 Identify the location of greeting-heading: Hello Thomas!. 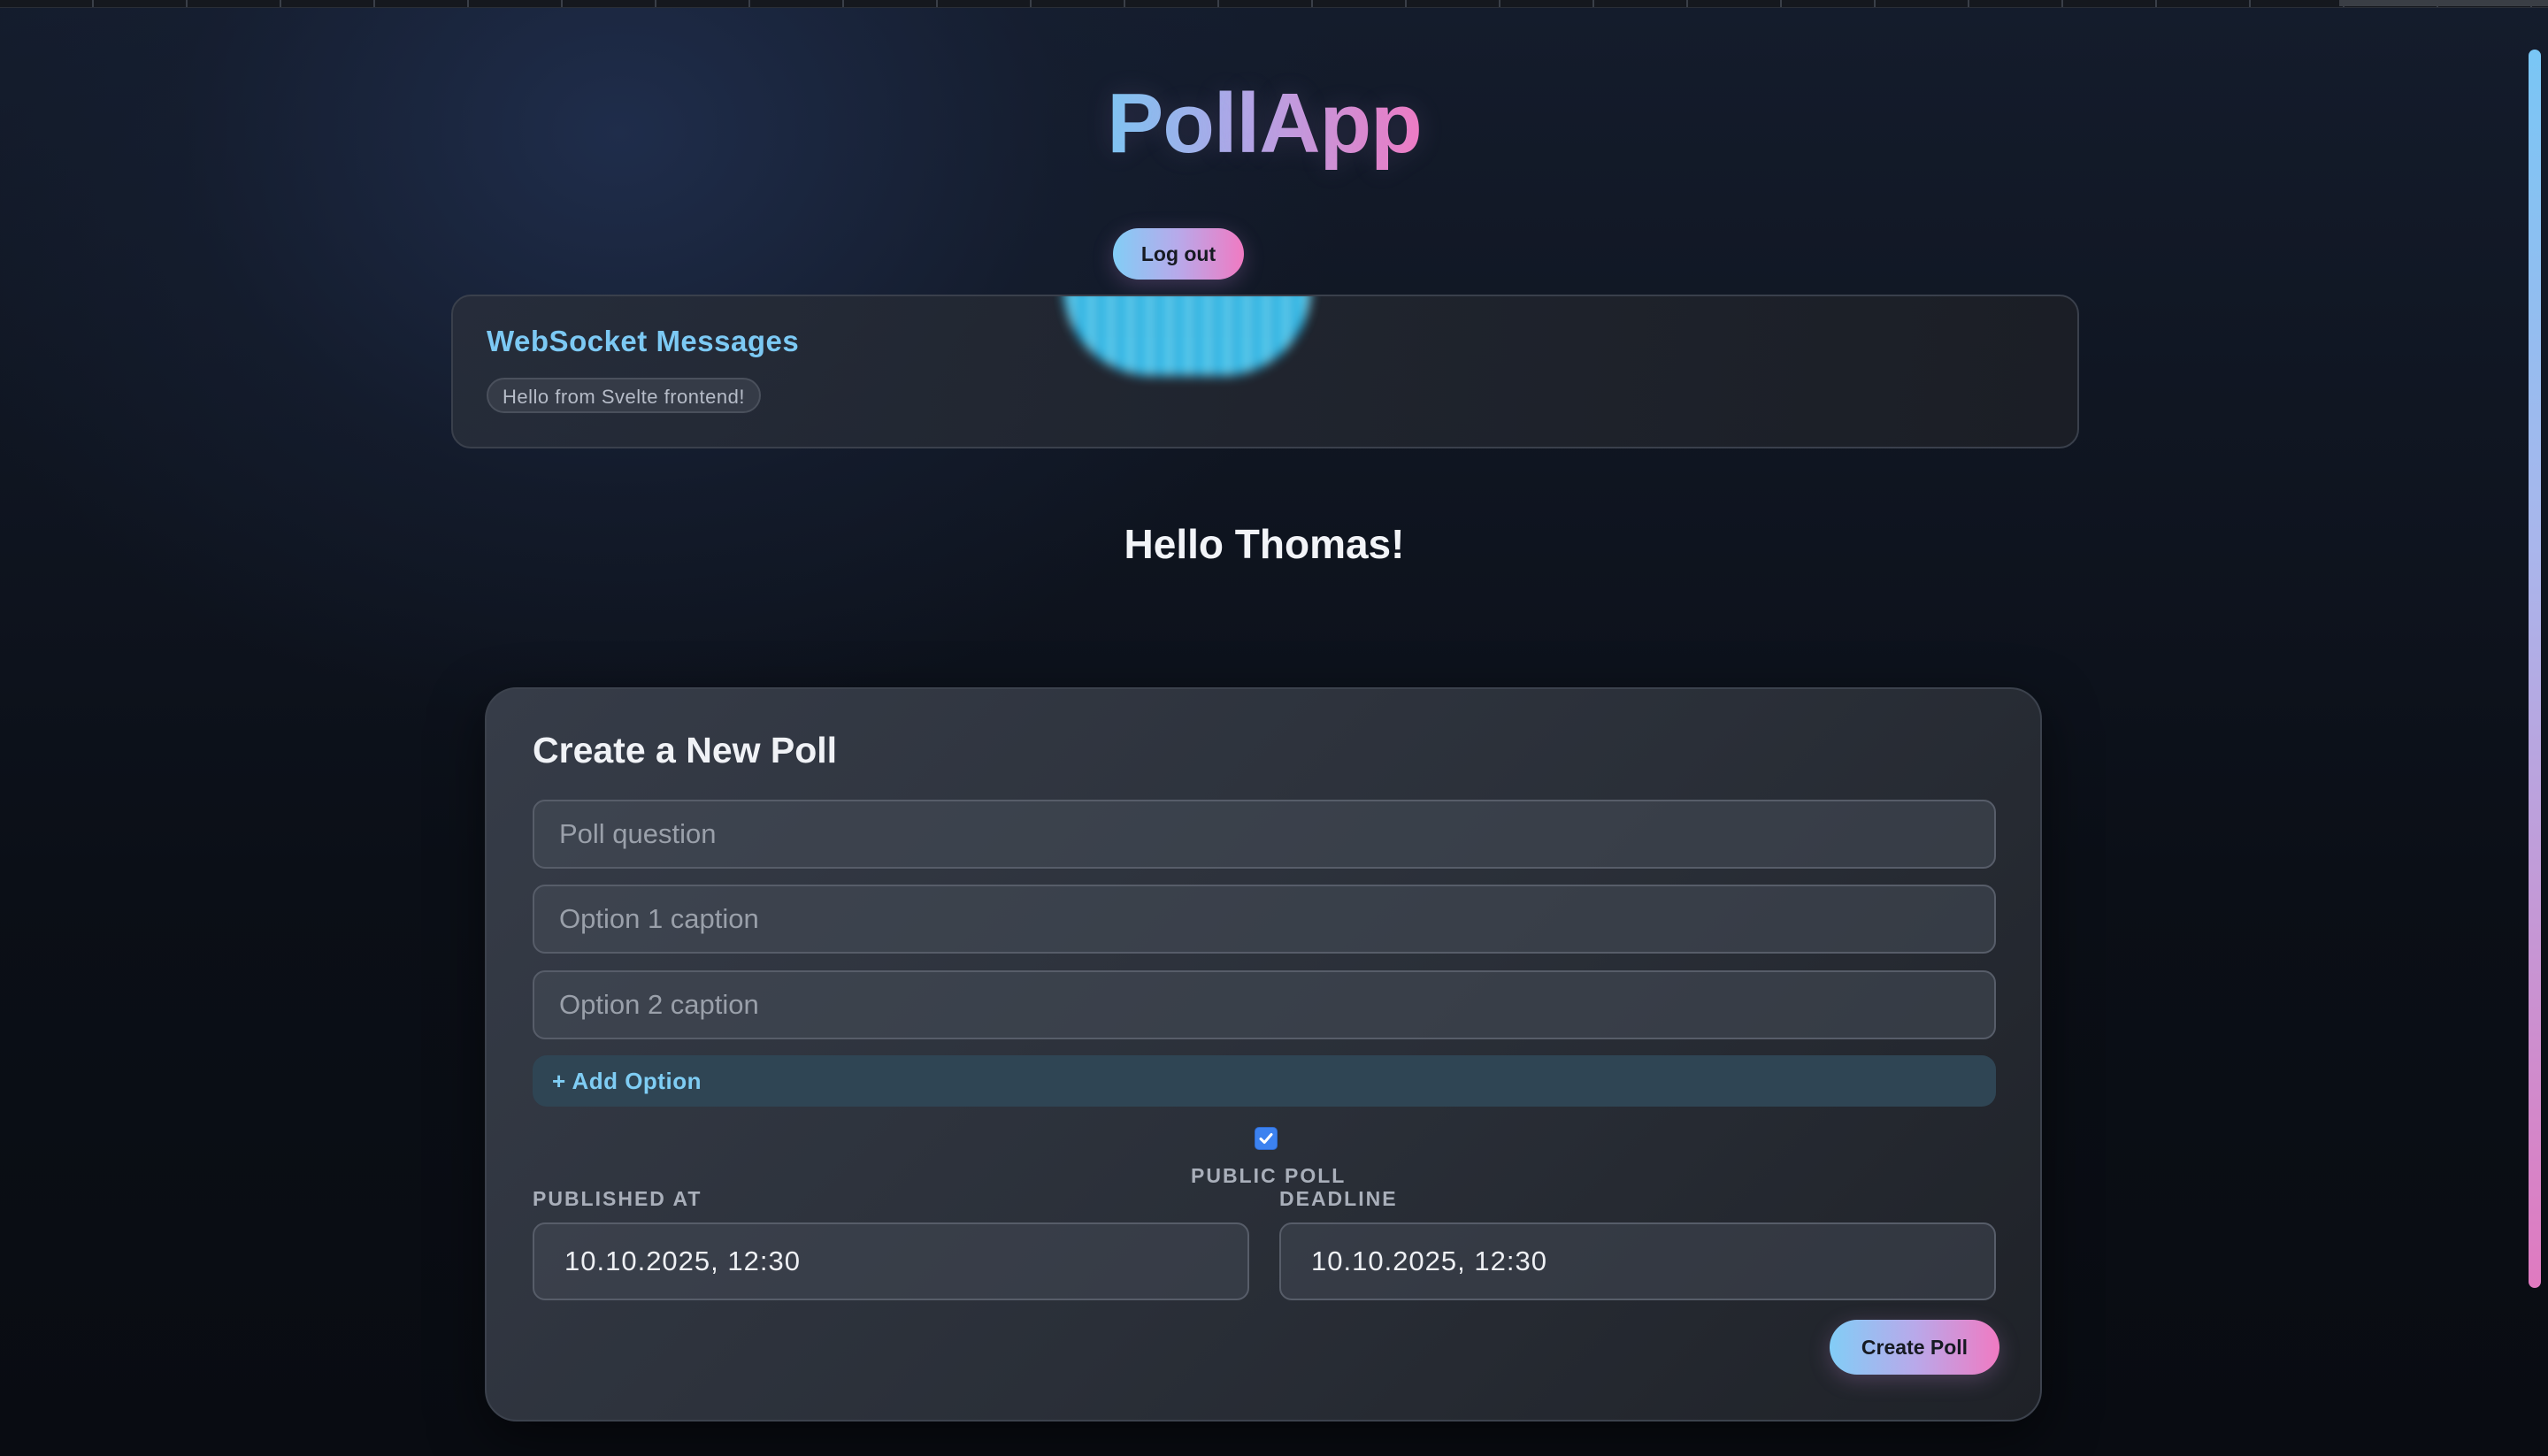
(1264, 544).